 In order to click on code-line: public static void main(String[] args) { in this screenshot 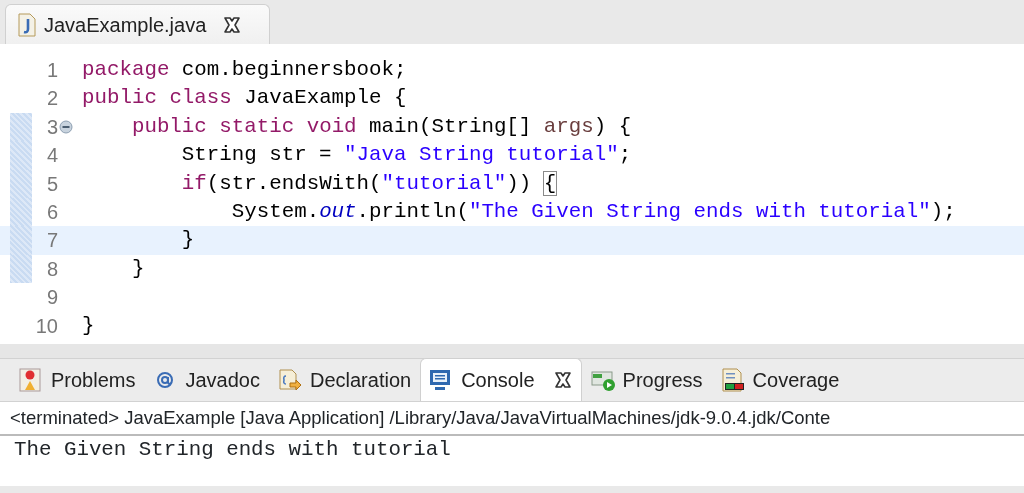, I will do `click(381, 126)`.